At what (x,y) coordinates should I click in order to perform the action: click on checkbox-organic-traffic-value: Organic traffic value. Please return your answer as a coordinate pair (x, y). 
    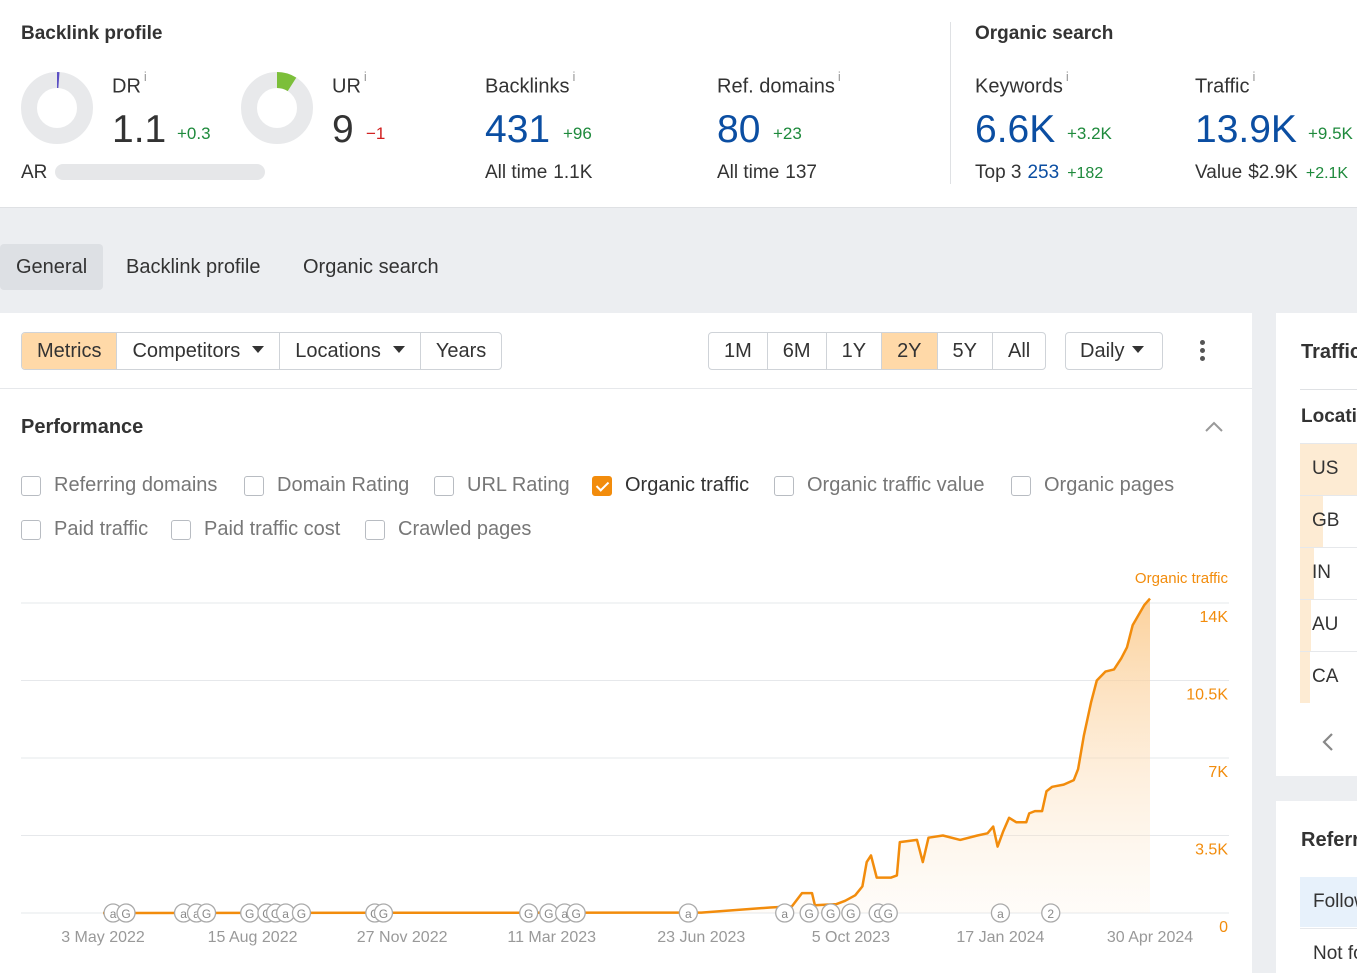
    Looking at the image, I should click on (879, 485).